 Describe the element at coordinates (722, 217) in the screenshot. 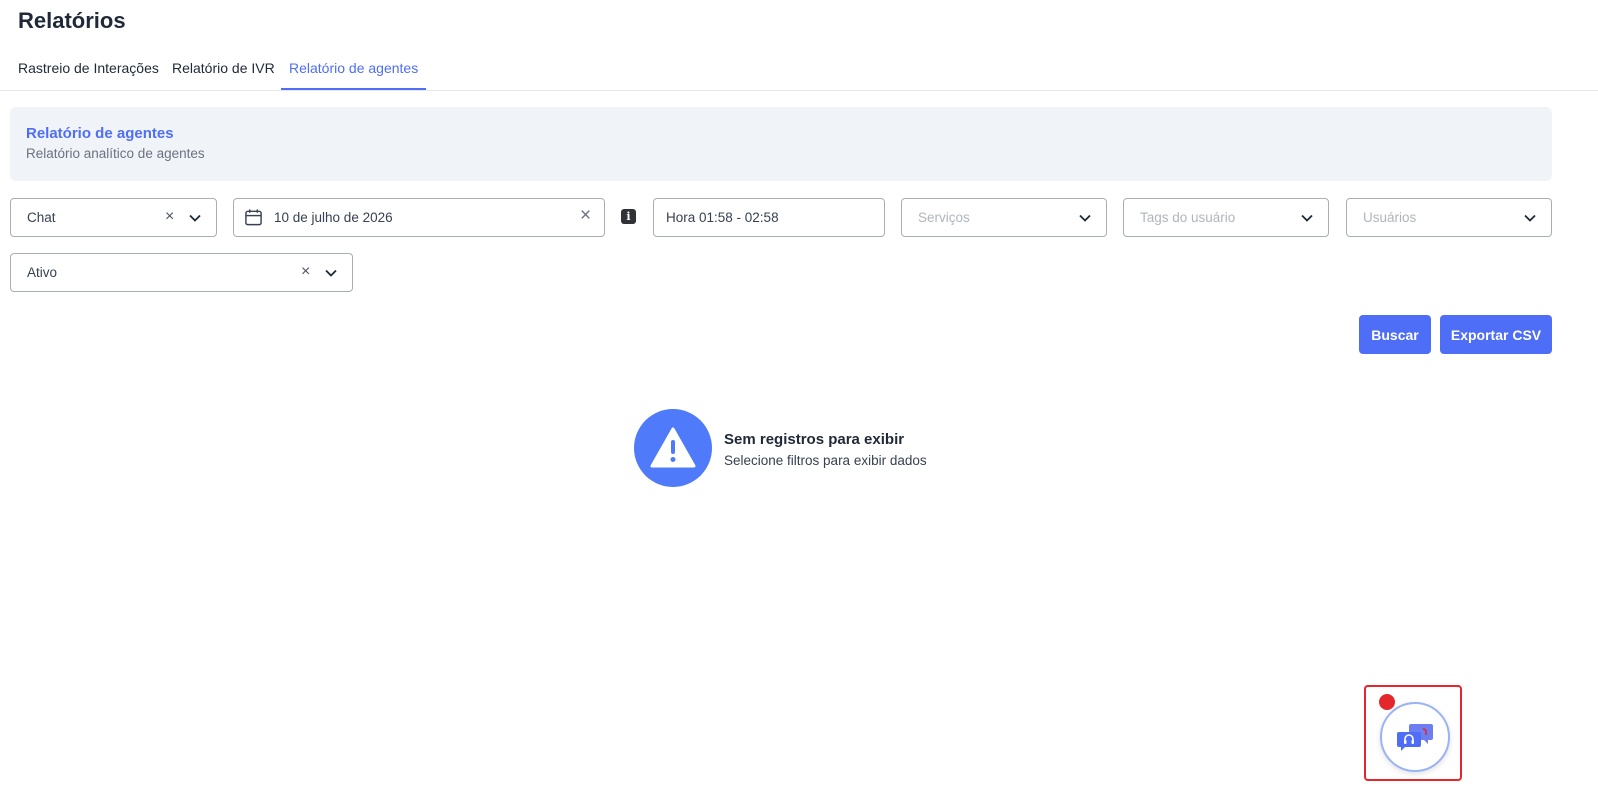

I see `time-range-value: Hora 01:58 - 02:58` at that location.